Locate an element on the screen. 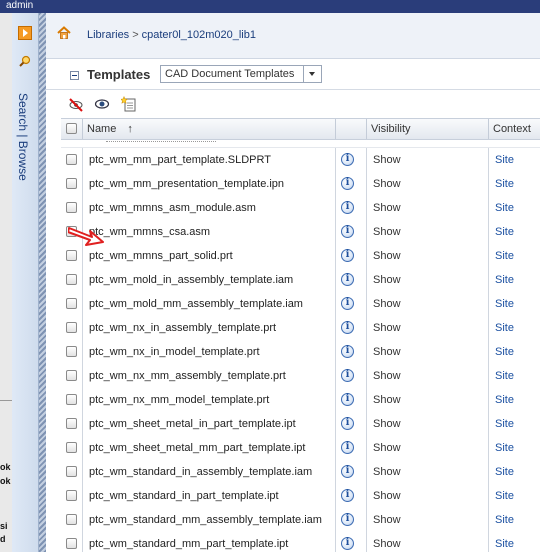 The image size is (540, 552). header-context: Context is located at coordinates (514, 129).